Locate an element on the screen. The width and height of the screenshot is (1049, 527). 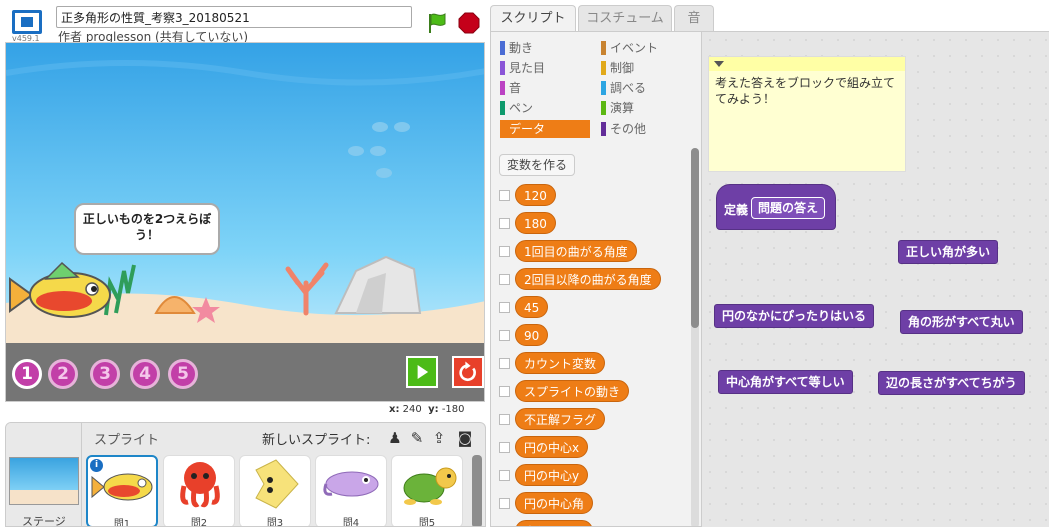
green-flag-icon is located at coordinates (437, 23).